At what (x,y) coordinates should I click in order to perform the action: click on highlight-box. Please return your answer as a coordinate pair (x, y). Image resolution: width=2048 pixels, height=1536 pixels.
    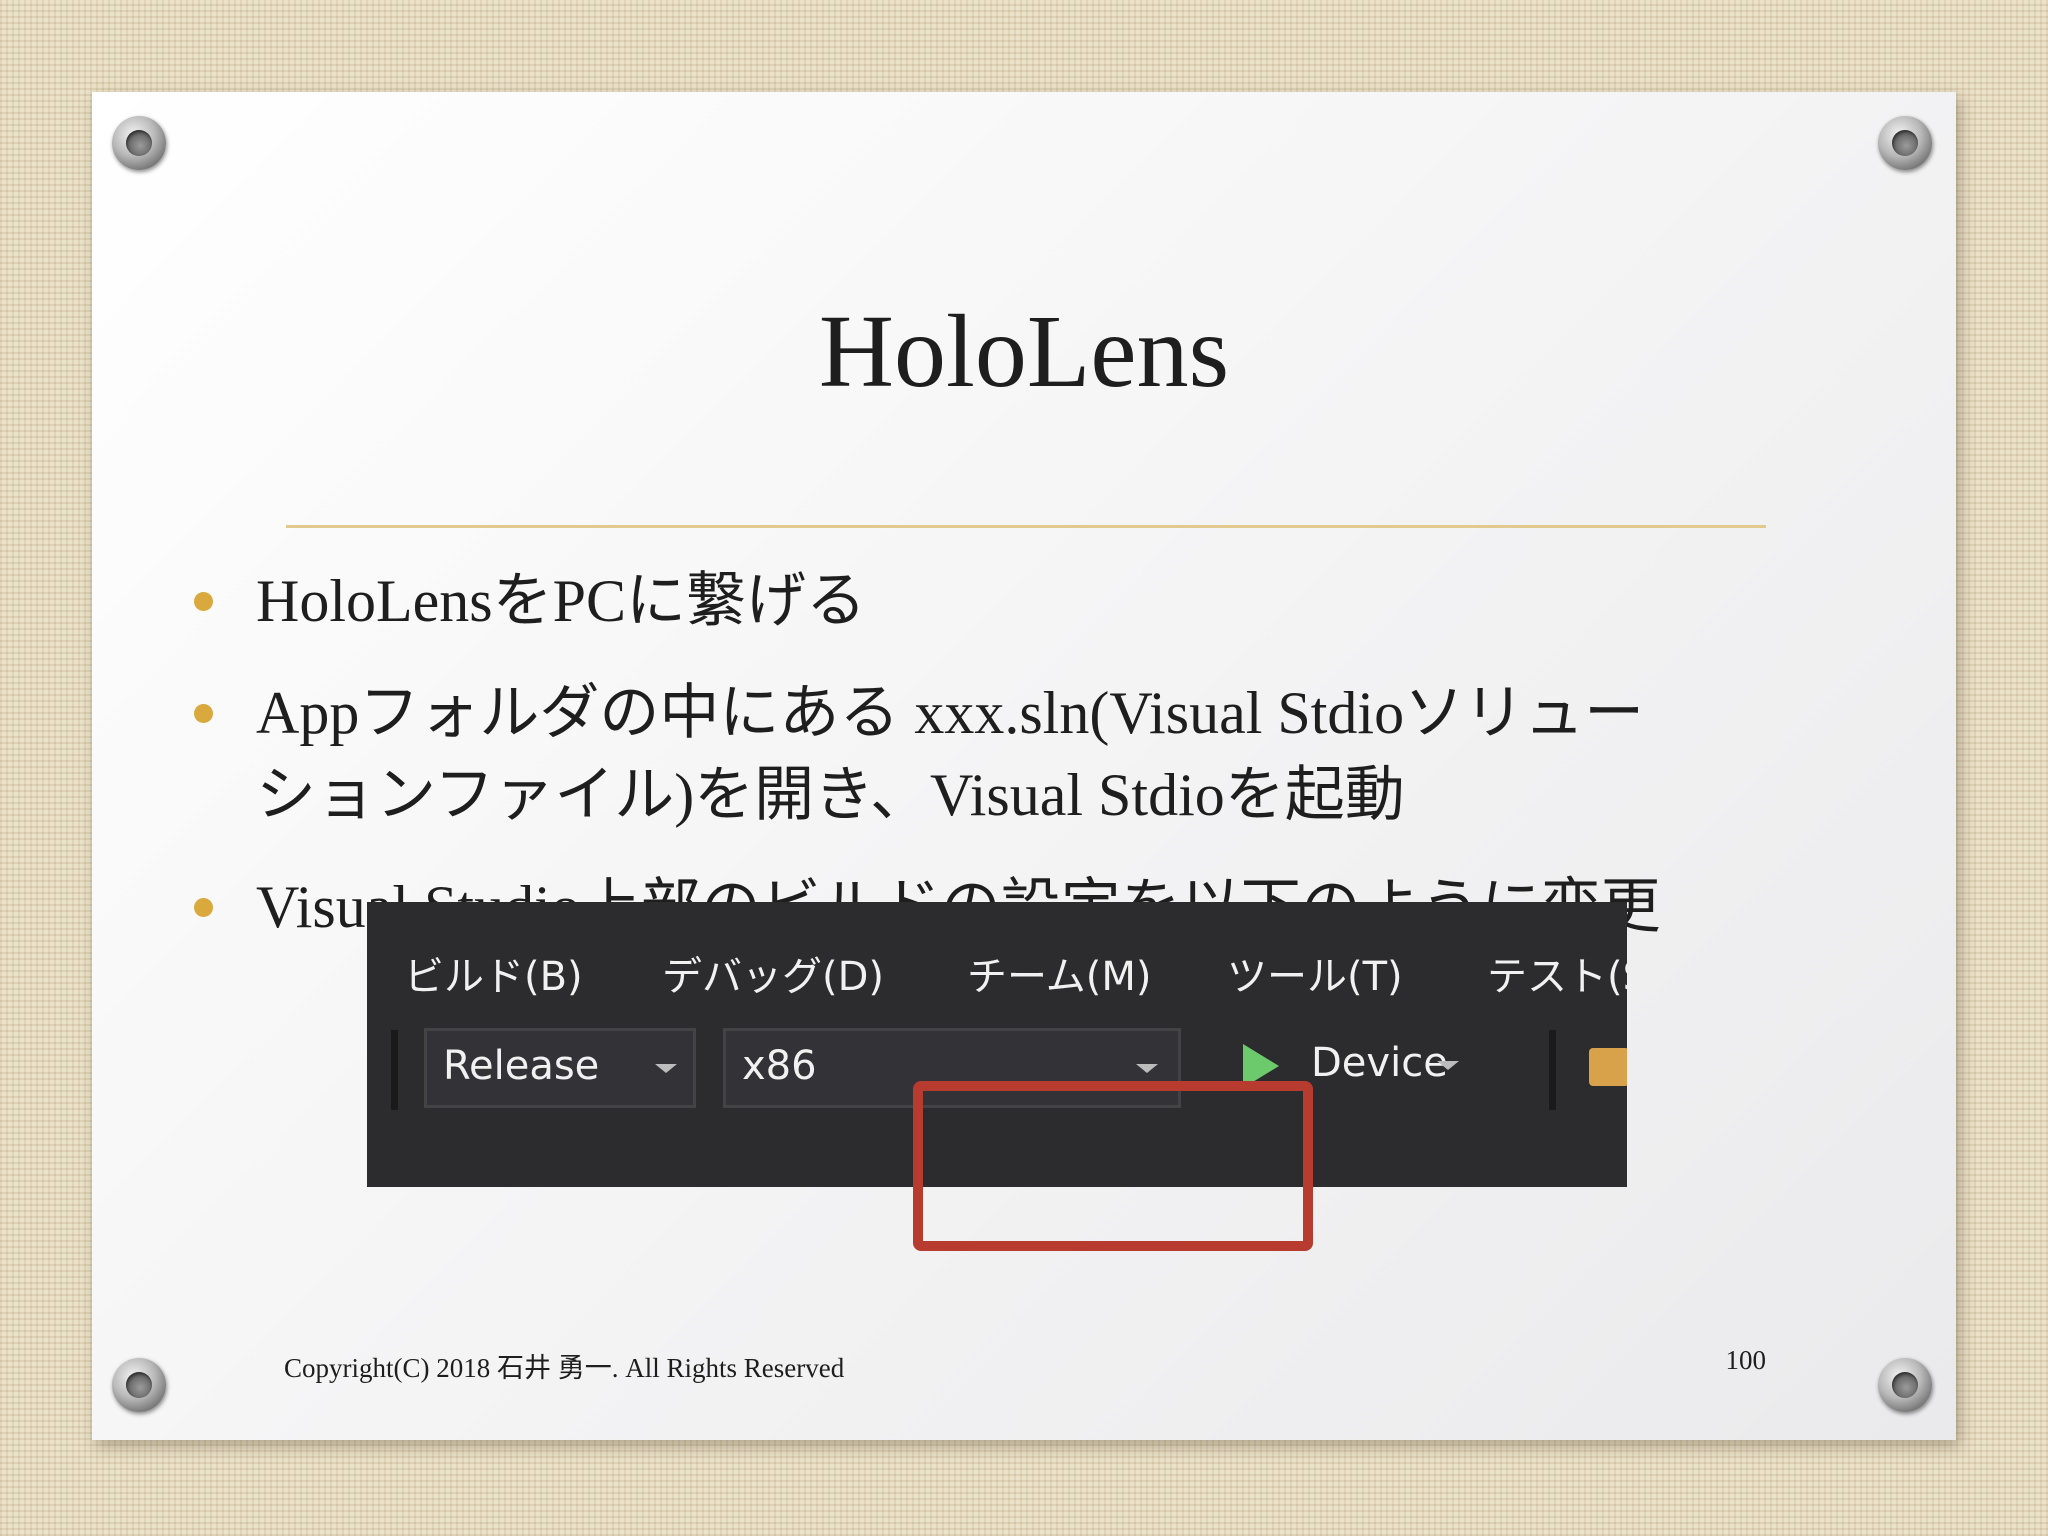
    Looking at the image, I should click on (1113, 1166).